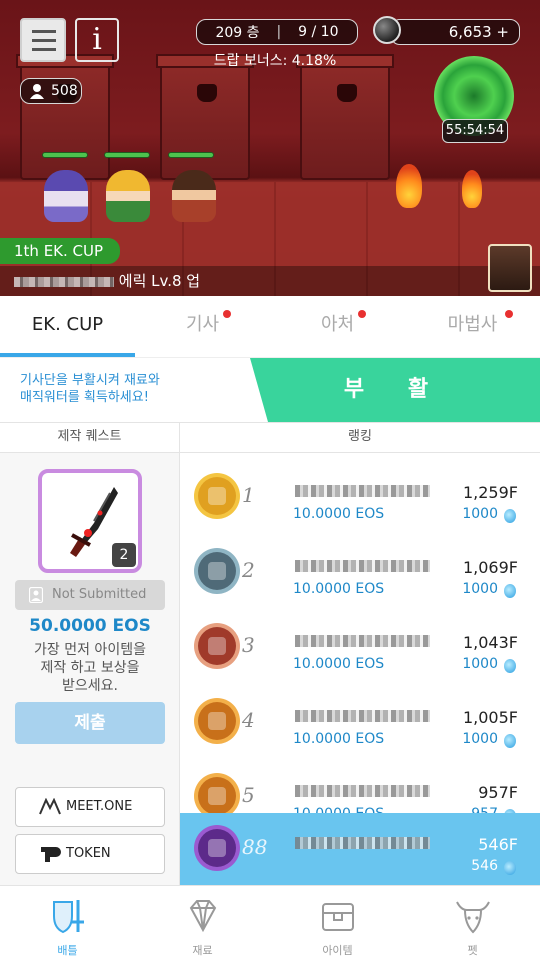 This screenshot has height=961, width=540. Describe the element at coordinates (472, 950) in the screenshot. I see `nav-label: 펫` at that location.